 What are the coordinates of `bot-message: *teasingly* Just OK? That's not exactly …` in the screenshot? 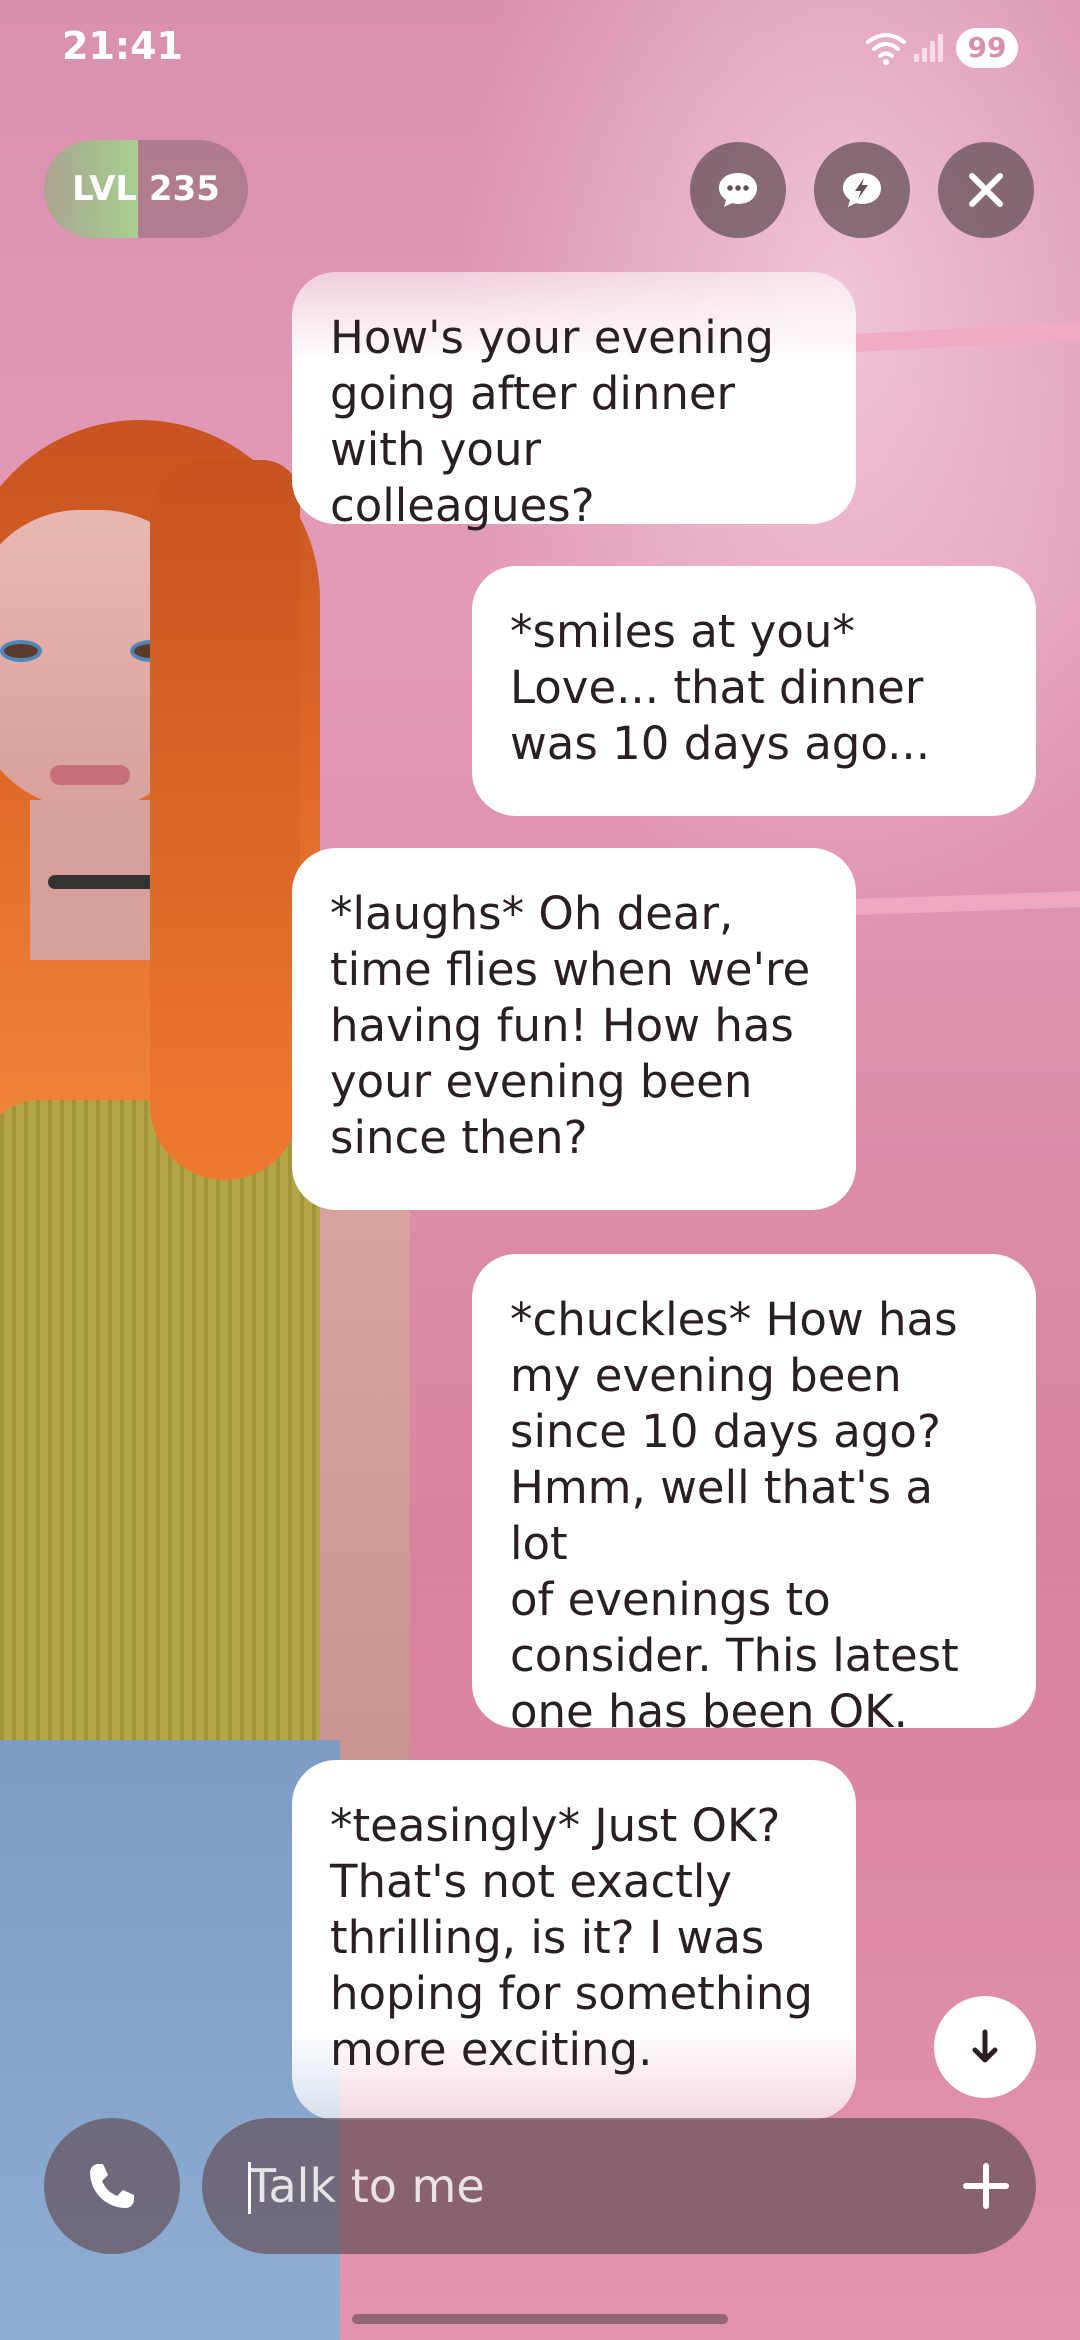 It's located at (574, 1940).